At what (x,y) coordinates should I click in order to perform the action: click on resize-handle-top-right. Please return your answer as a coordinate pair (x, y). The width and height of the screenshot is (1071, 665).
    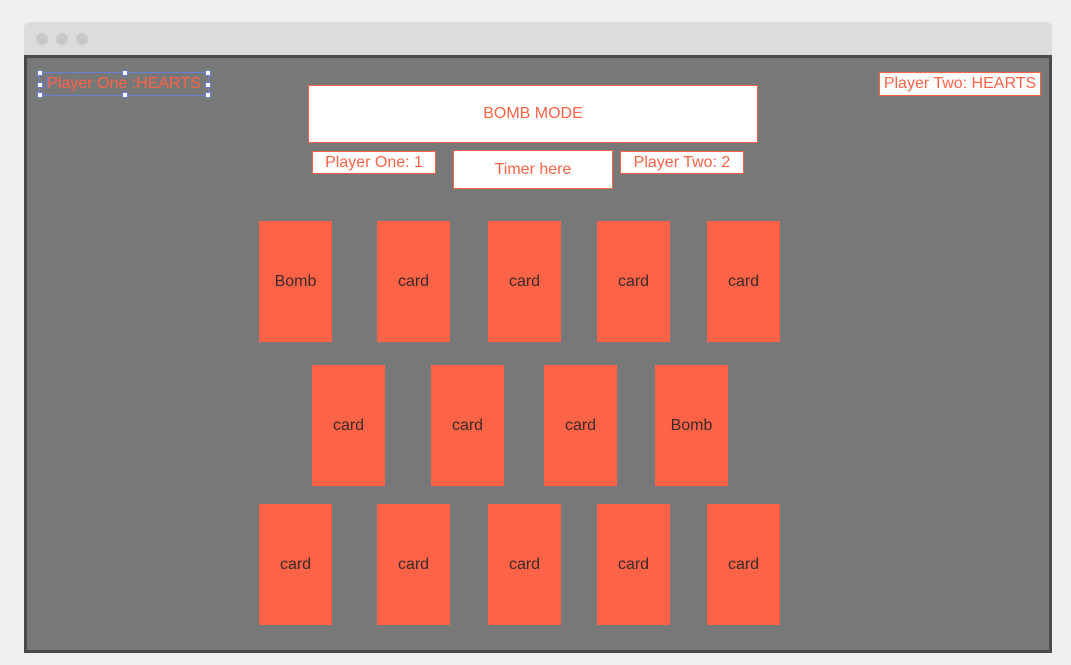
    Looking at the image, I should click on (208, 73).